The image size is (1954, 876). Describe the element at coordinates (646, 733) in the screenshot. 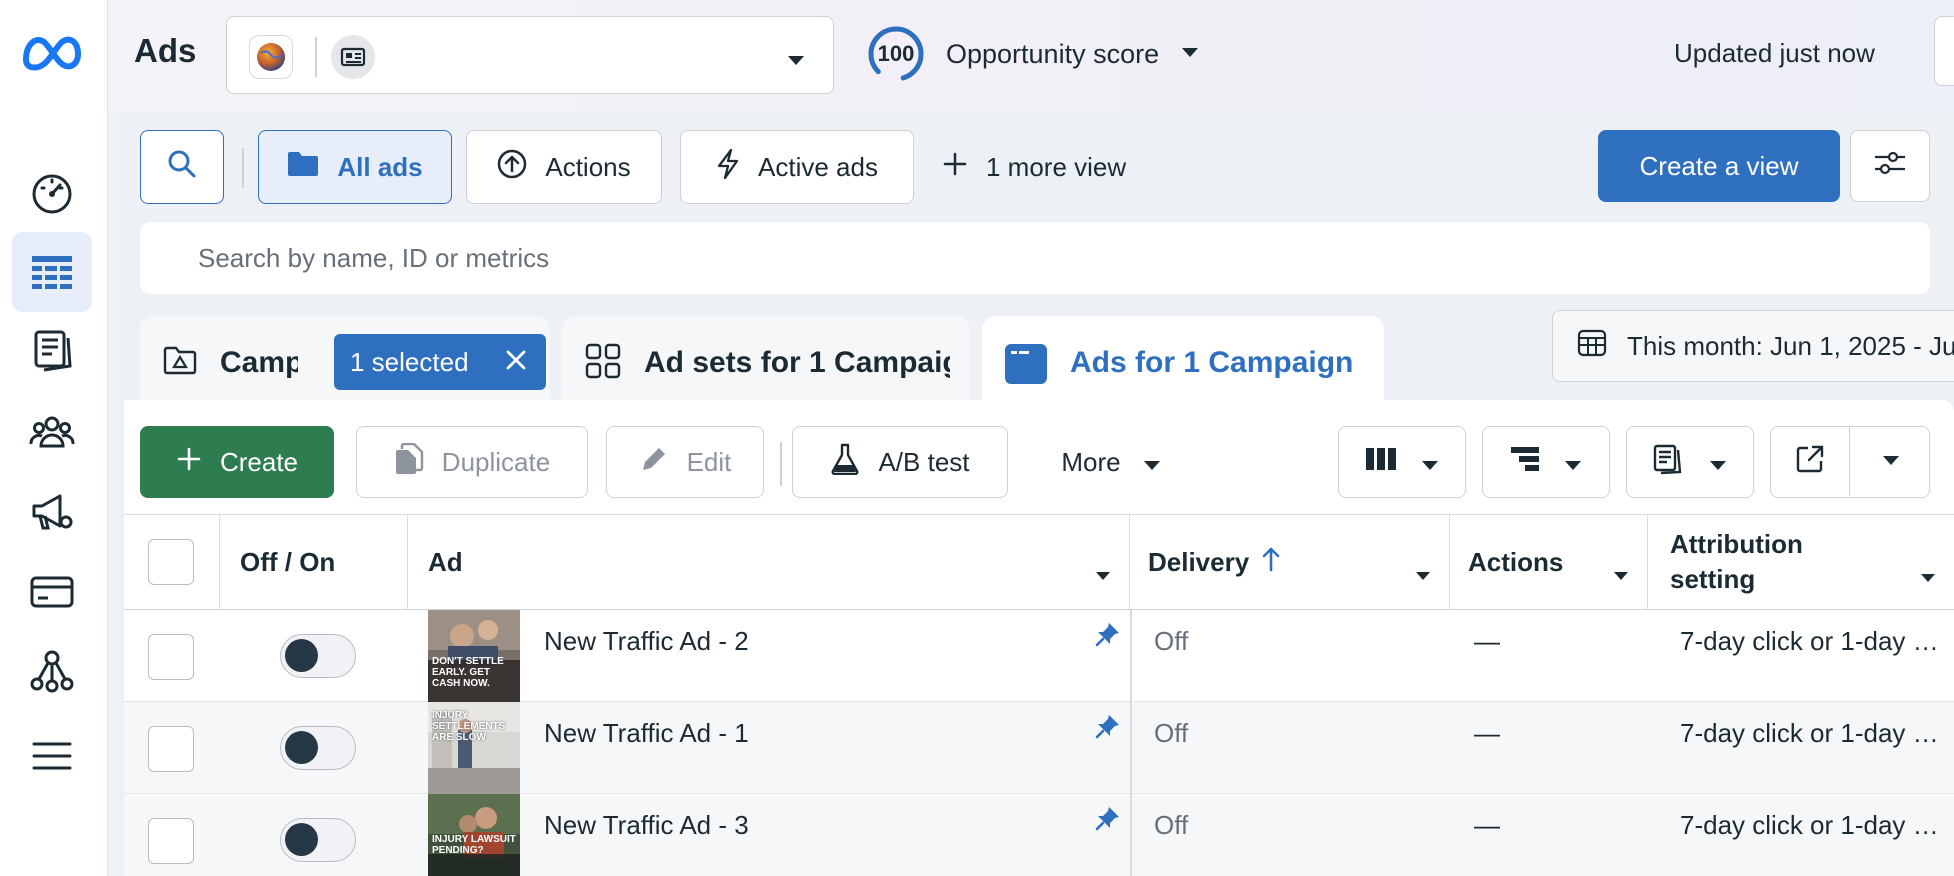

I see `ad-name: New Traffic Ad - 1` at that location.